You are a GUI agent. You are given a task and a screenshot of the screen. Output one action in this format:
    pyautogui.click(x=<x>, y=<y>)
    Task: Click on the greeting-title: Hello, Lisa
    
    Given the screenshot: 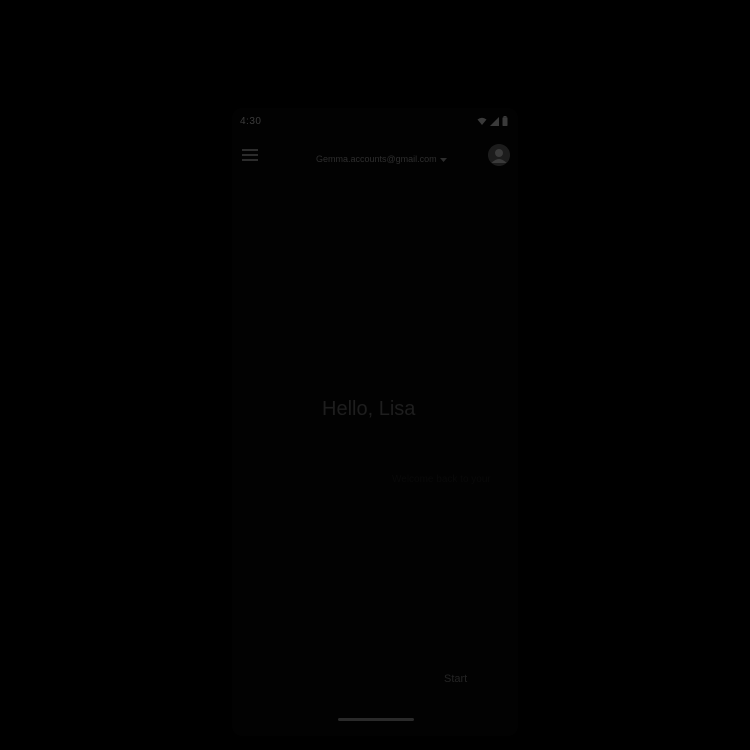 What is the action you would take?
    pyautogui.click(x=369, y=409)
    